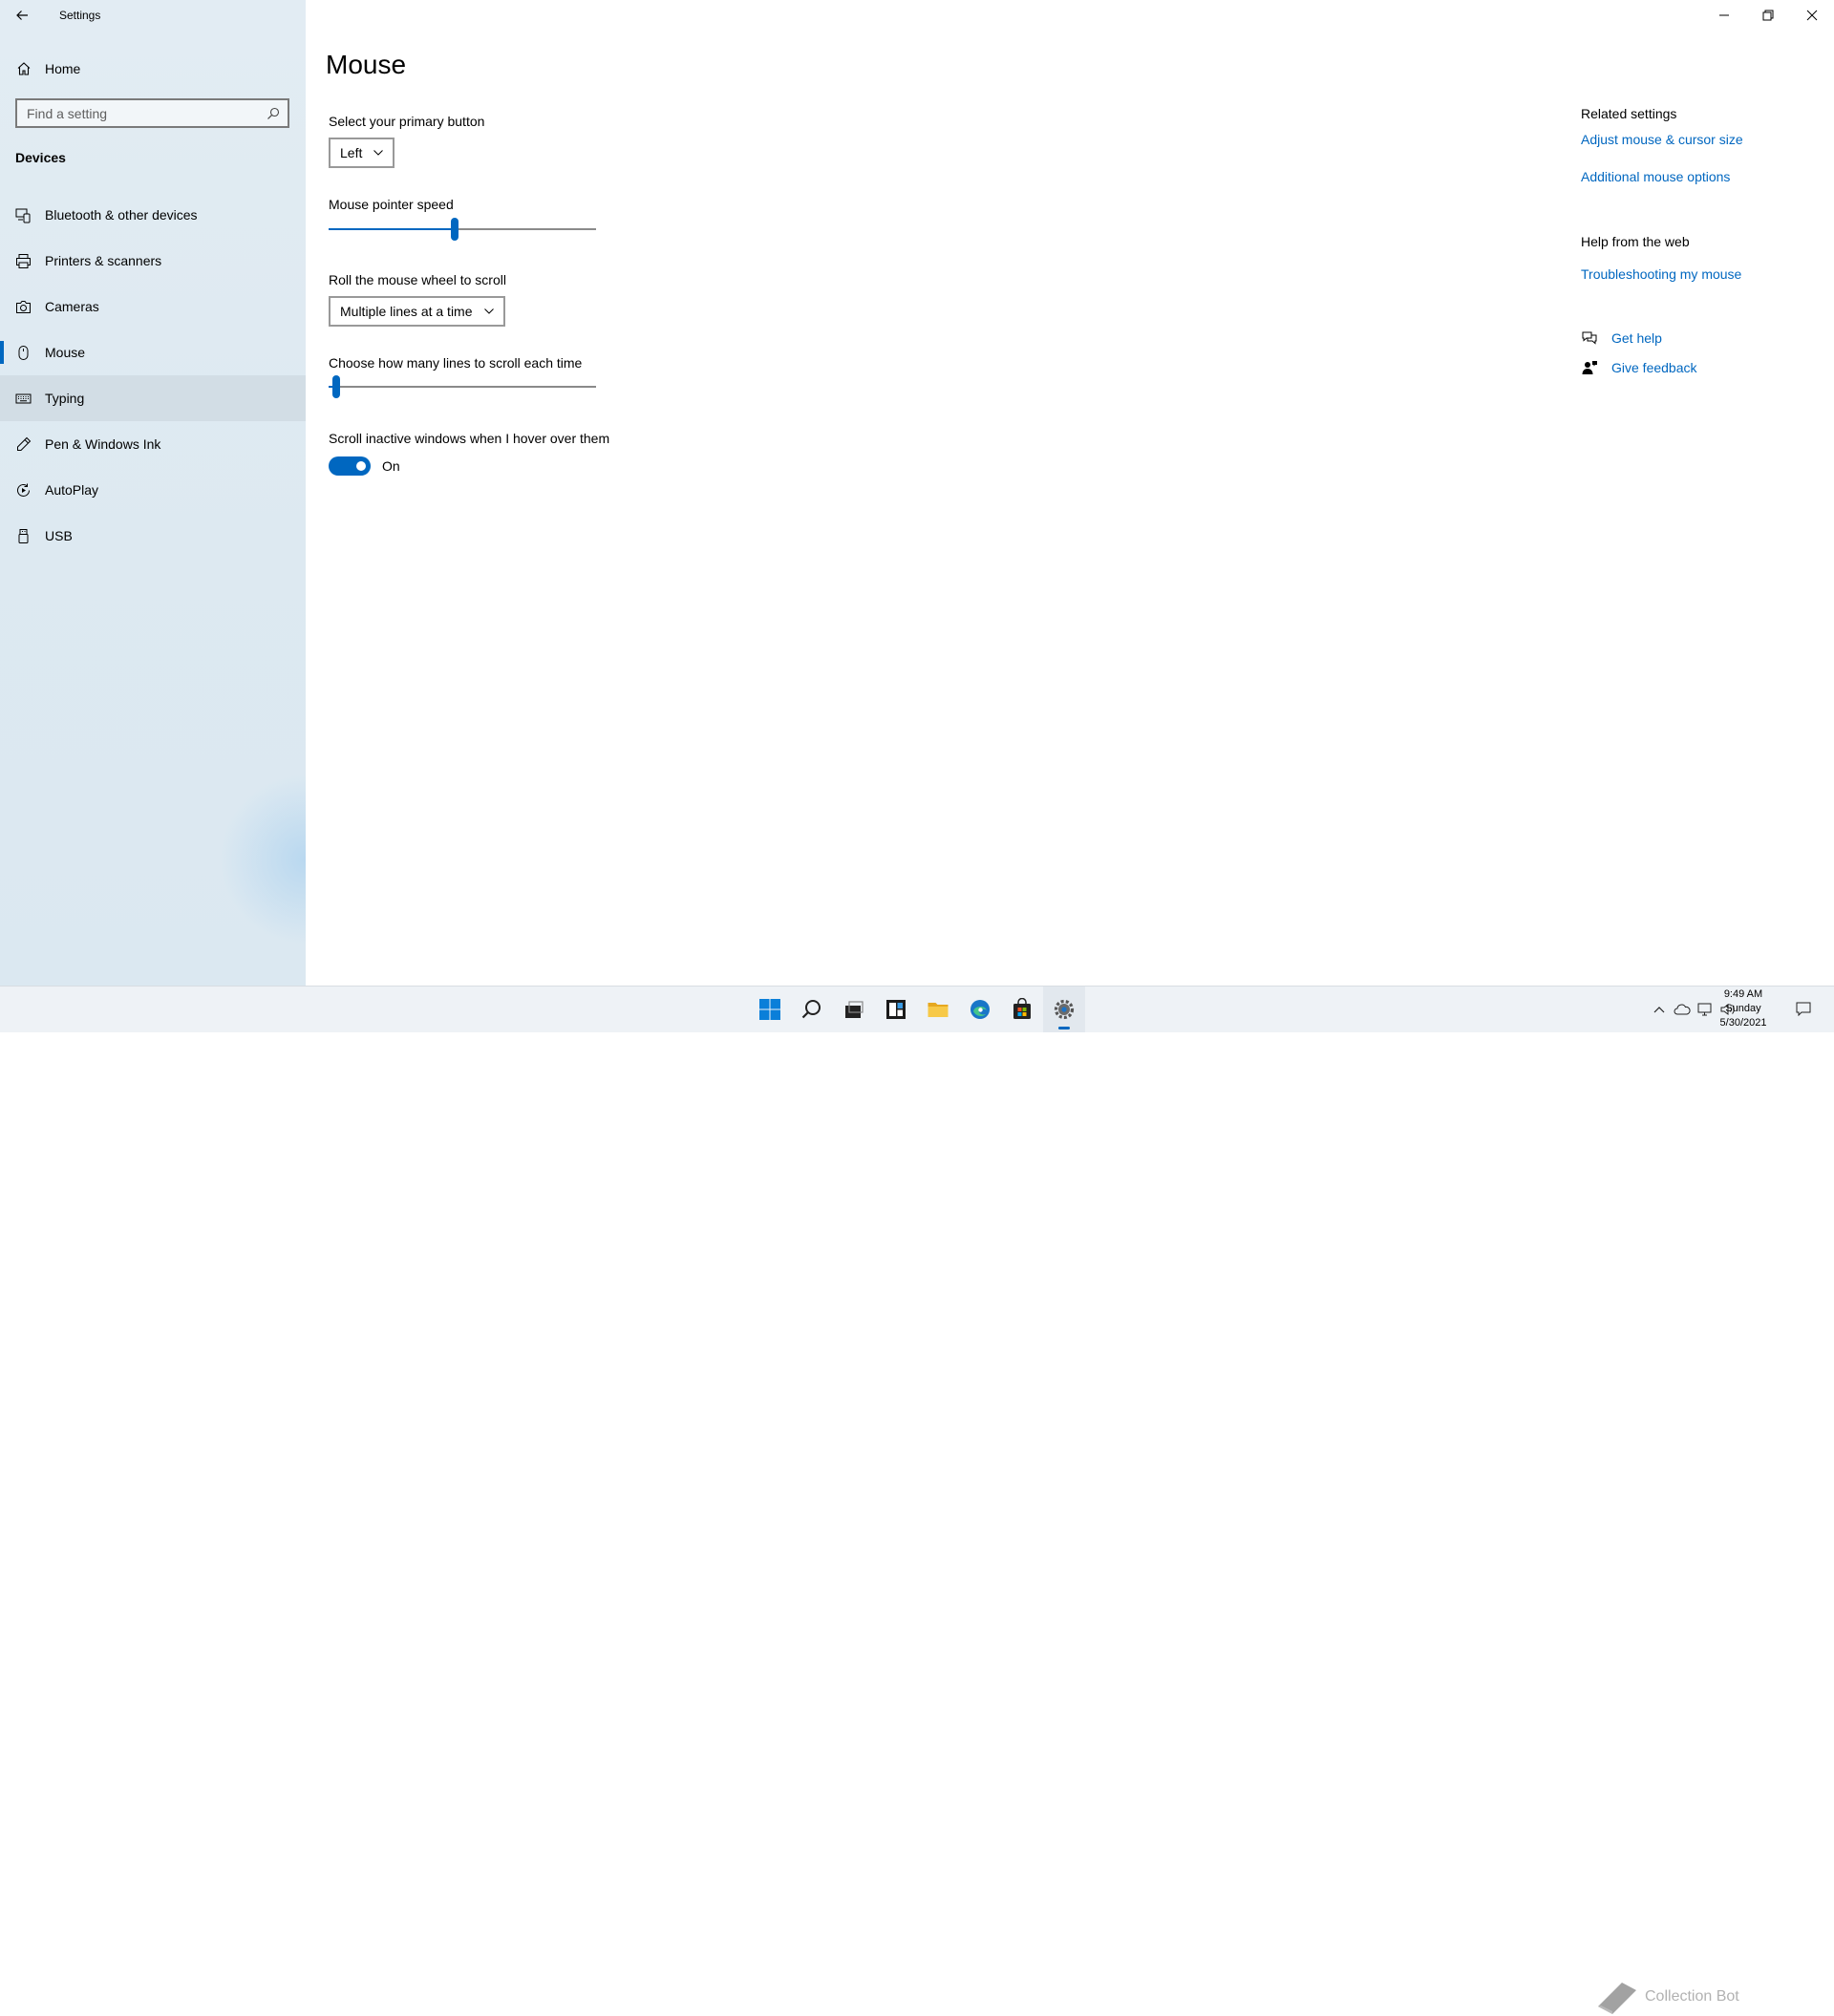 The width and height of the screenshot is (1834, 2016). Describe the element at coordinates (1589, 367) in the screenshot. I see `feedback-icon` at that location.